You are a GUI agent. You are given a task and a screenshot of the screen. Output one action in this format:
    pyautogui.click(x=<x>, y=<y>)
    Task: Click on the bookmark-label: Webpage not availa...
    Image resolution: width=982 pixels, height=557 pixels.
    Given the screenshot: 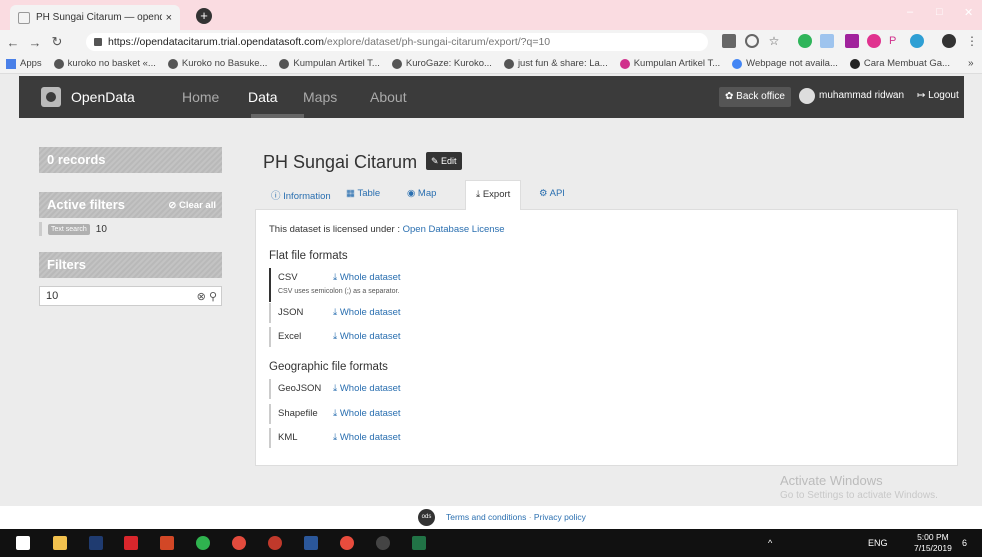 What is the action you would take?
    pyautogui.click(x=792, y=63)
    